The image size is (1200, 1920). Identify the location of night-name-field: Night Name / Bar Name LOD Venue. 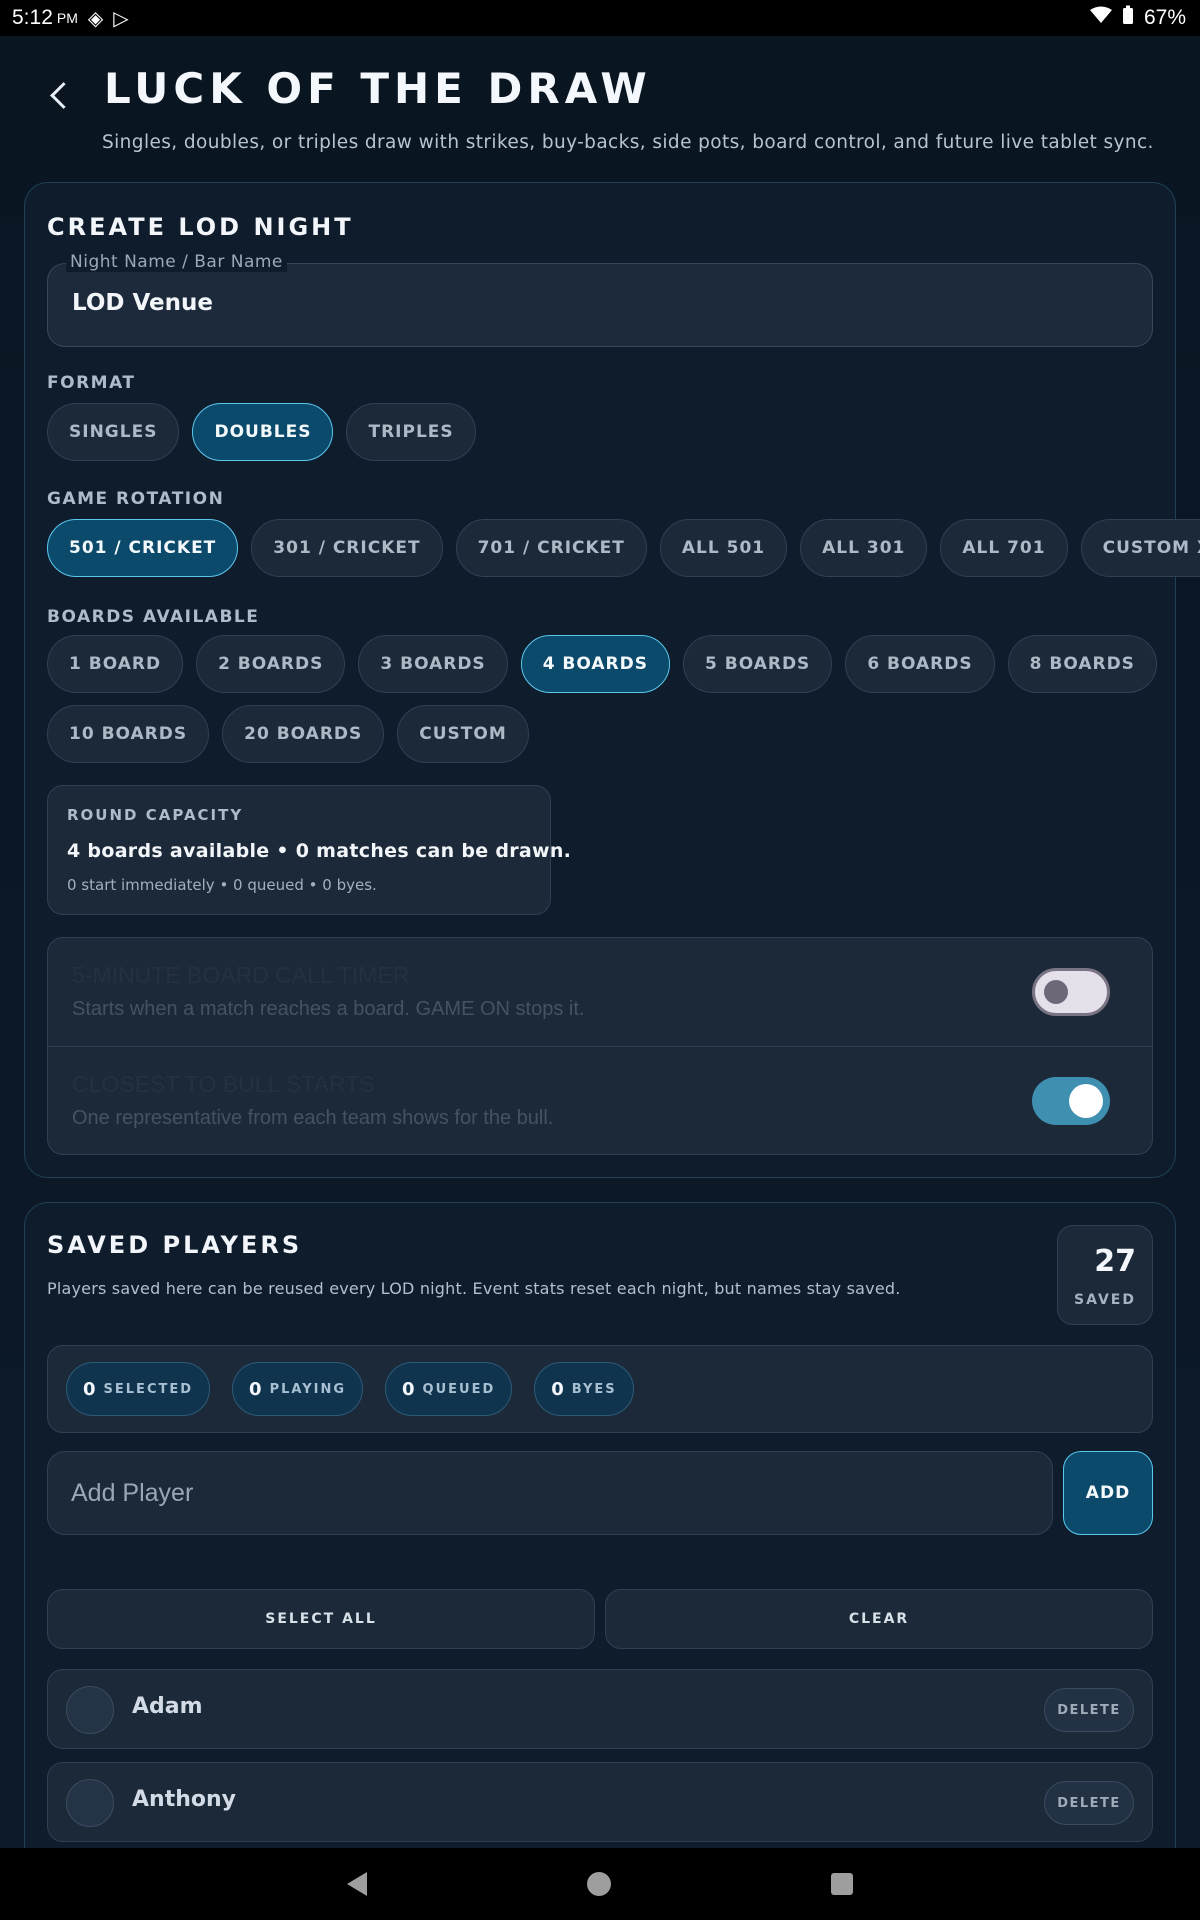
(600, 299).